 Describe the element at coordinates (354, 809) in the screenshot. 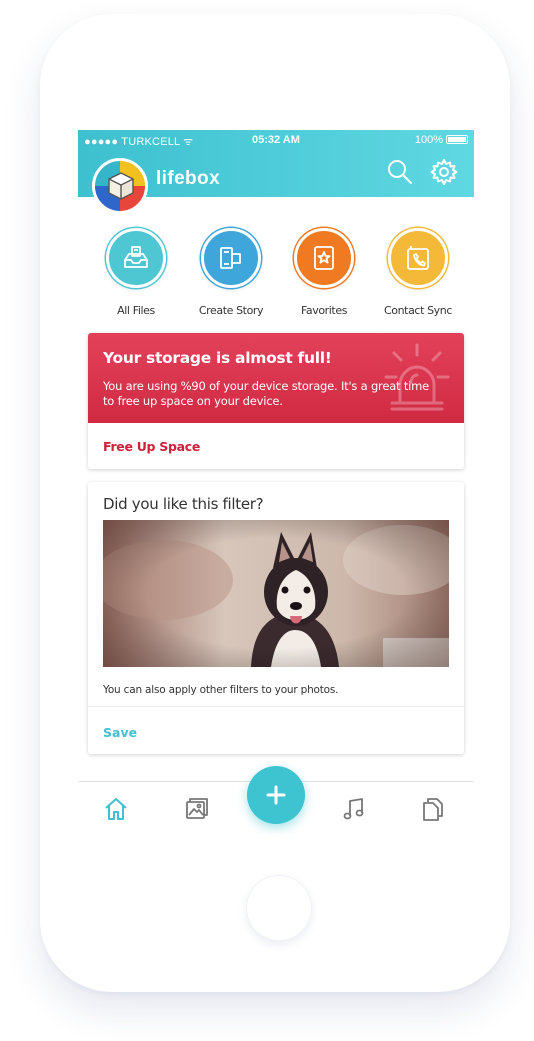

I see `music-icon` at that location.